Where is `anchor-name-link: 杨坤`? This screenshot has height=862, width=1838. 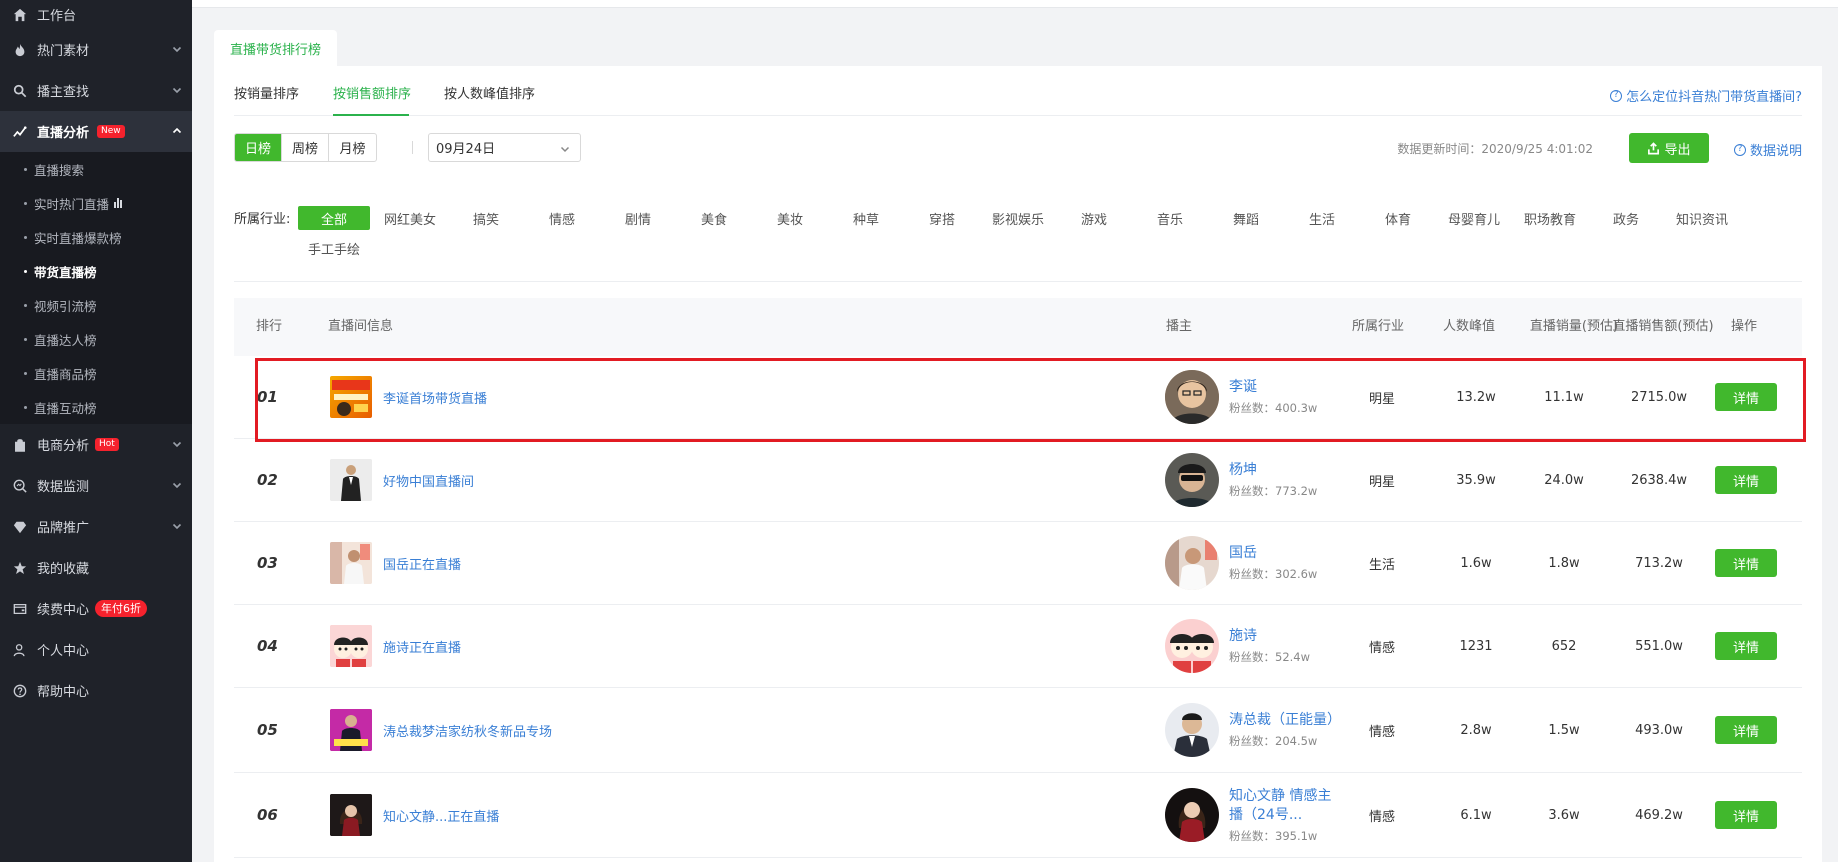 anchor-name-link: 杨坤 is located at coordinates (1284, 470).